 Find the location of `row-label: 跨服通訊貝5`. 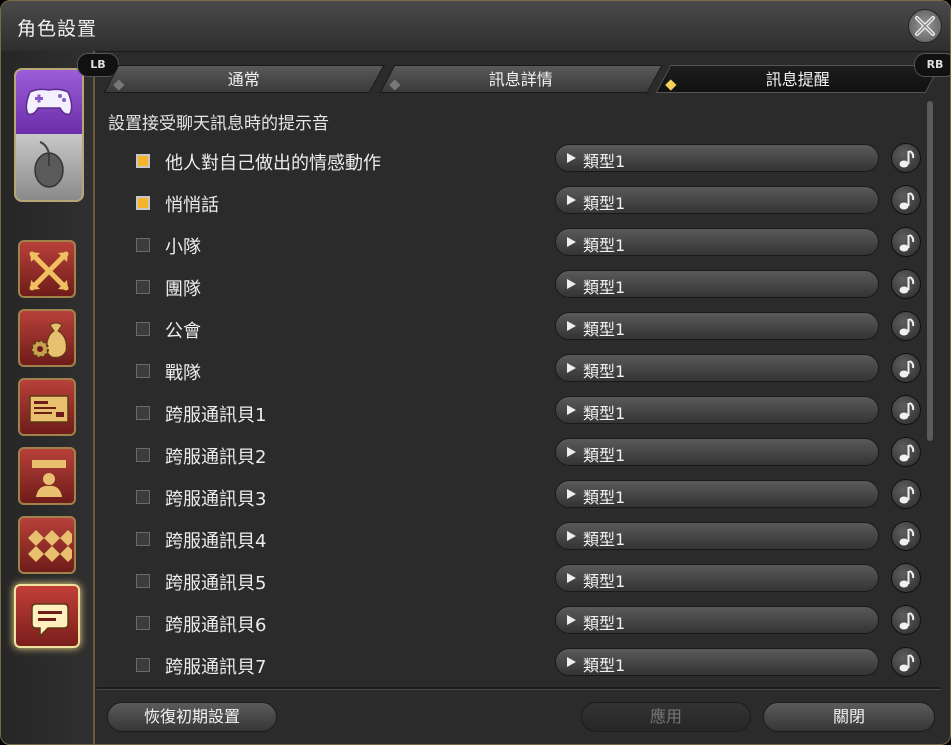

row-label: 跨服通訊貝5 is located at coordinates (216, 583).